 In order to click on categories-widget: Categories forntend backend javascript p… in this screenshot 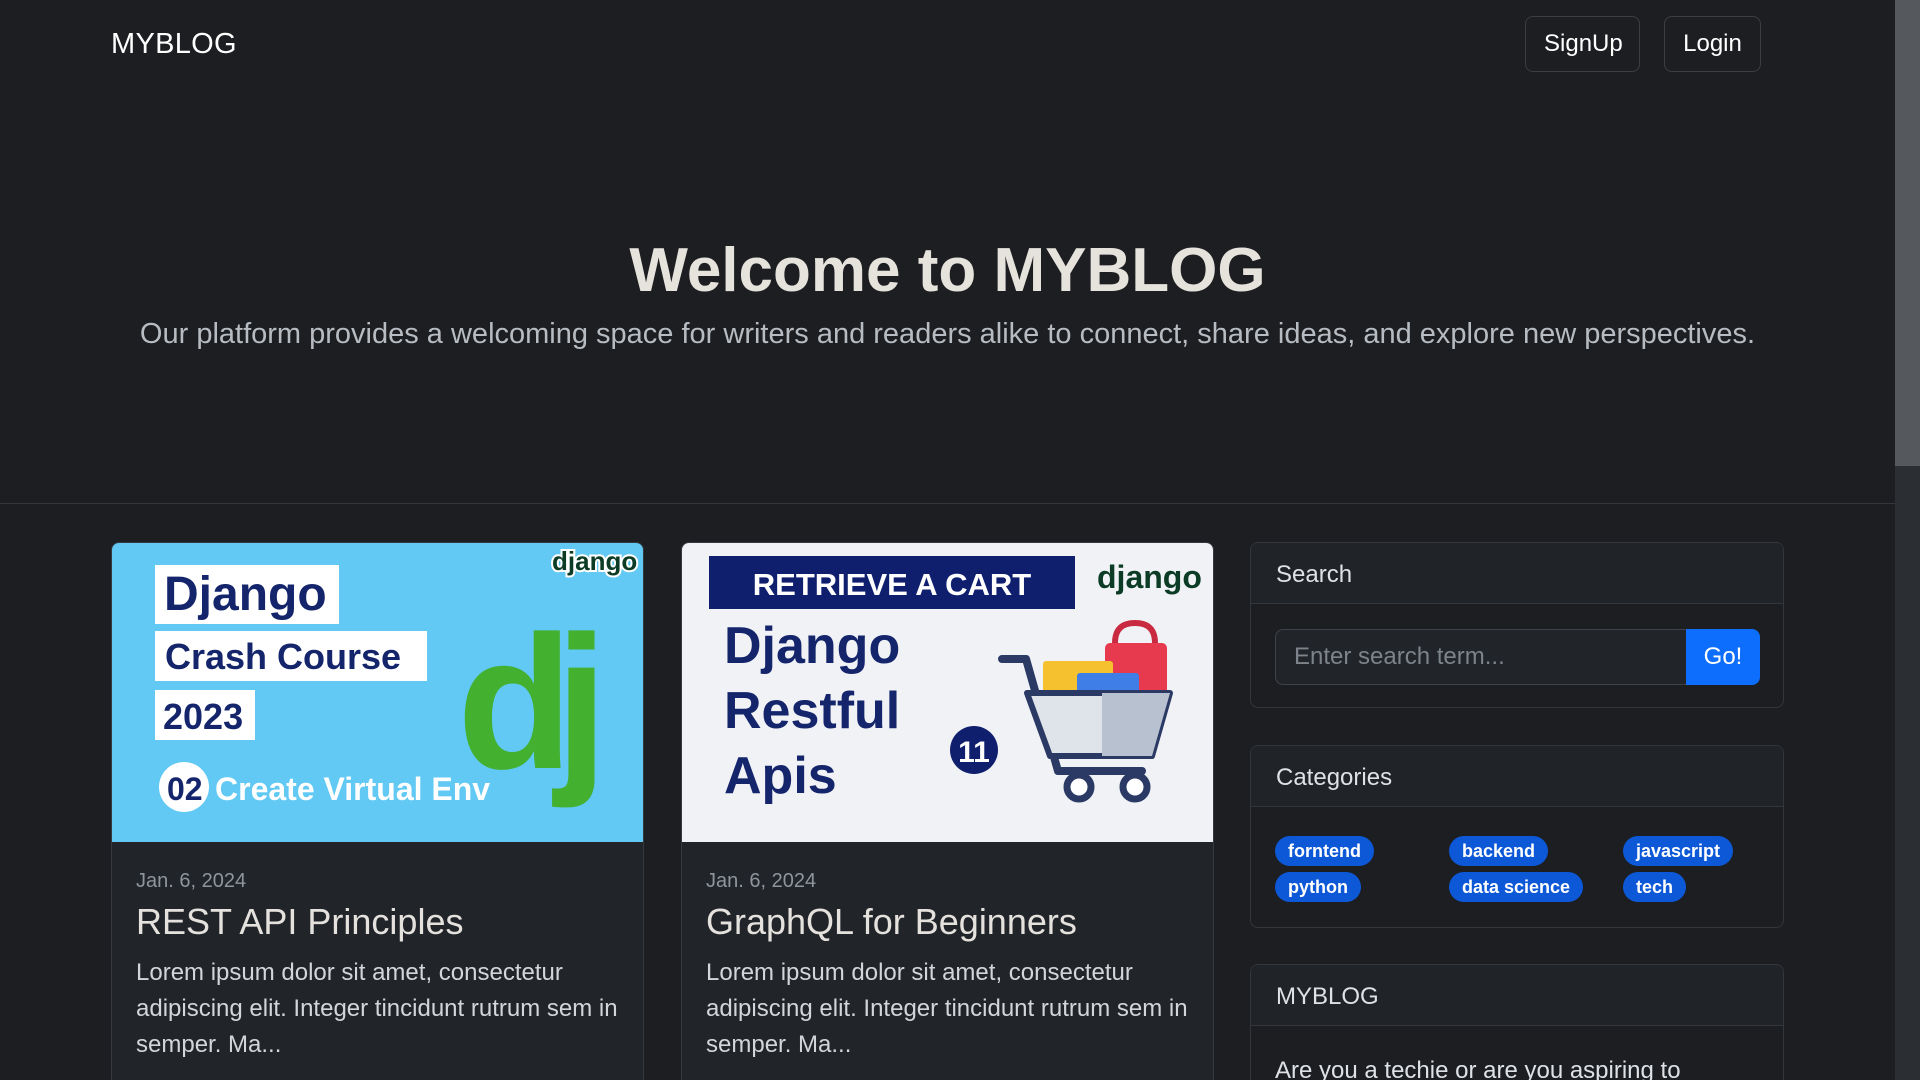, I will do `click(1517, 836)`.